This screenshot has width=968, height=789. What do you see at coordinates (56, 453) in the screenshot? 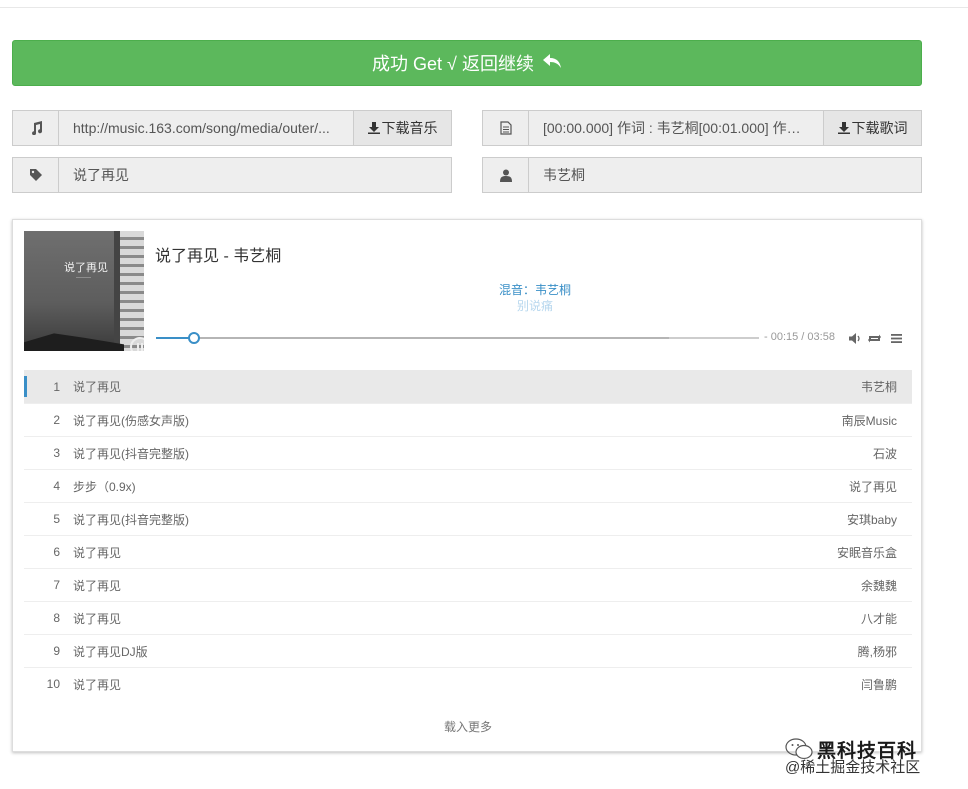
I see `track-number: 3` at bounding box center [56, 453].